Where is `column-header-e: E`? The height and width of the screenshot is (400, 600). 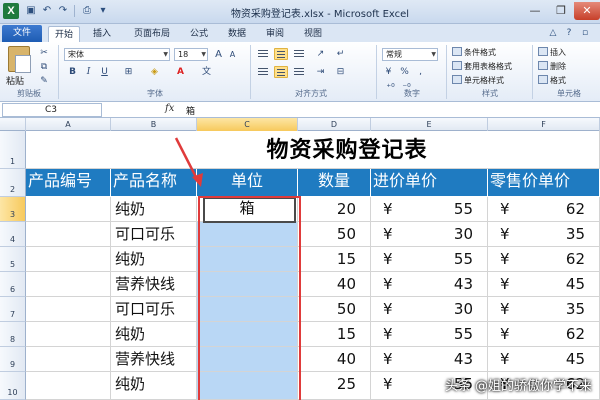
column-header-e: E is located at coordinates (429, 124).